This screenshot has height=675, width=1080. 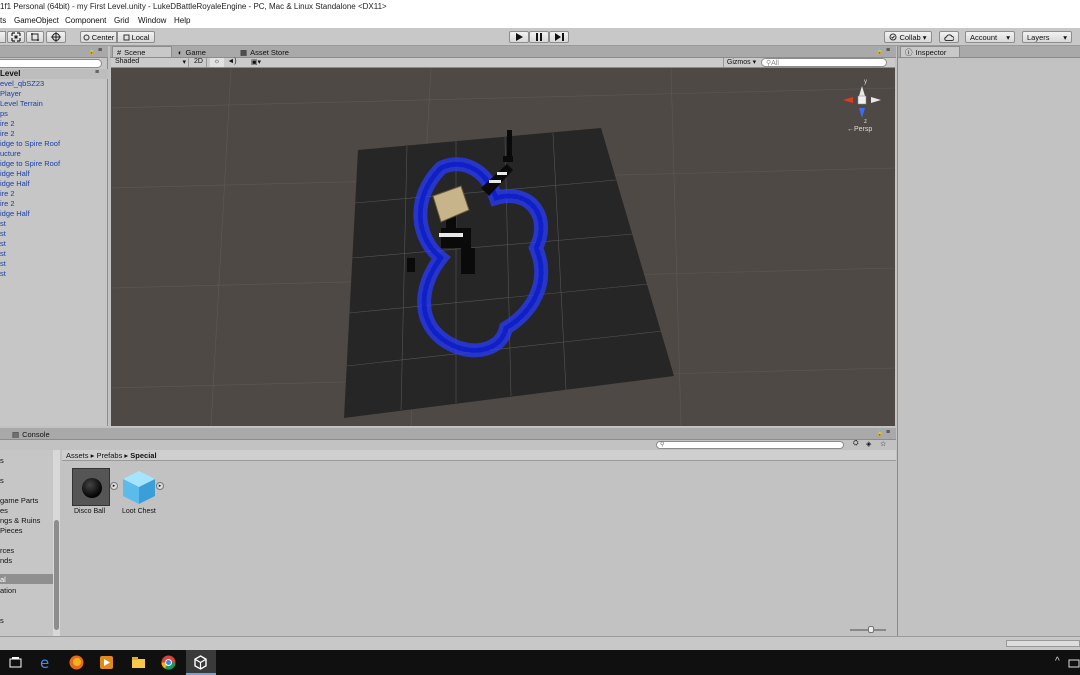 I want to click on menu-component: Component, so click(x=85, y=20).